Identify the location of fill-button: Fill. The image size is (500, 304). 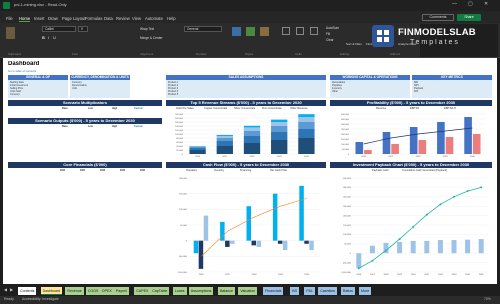
(328, 34).